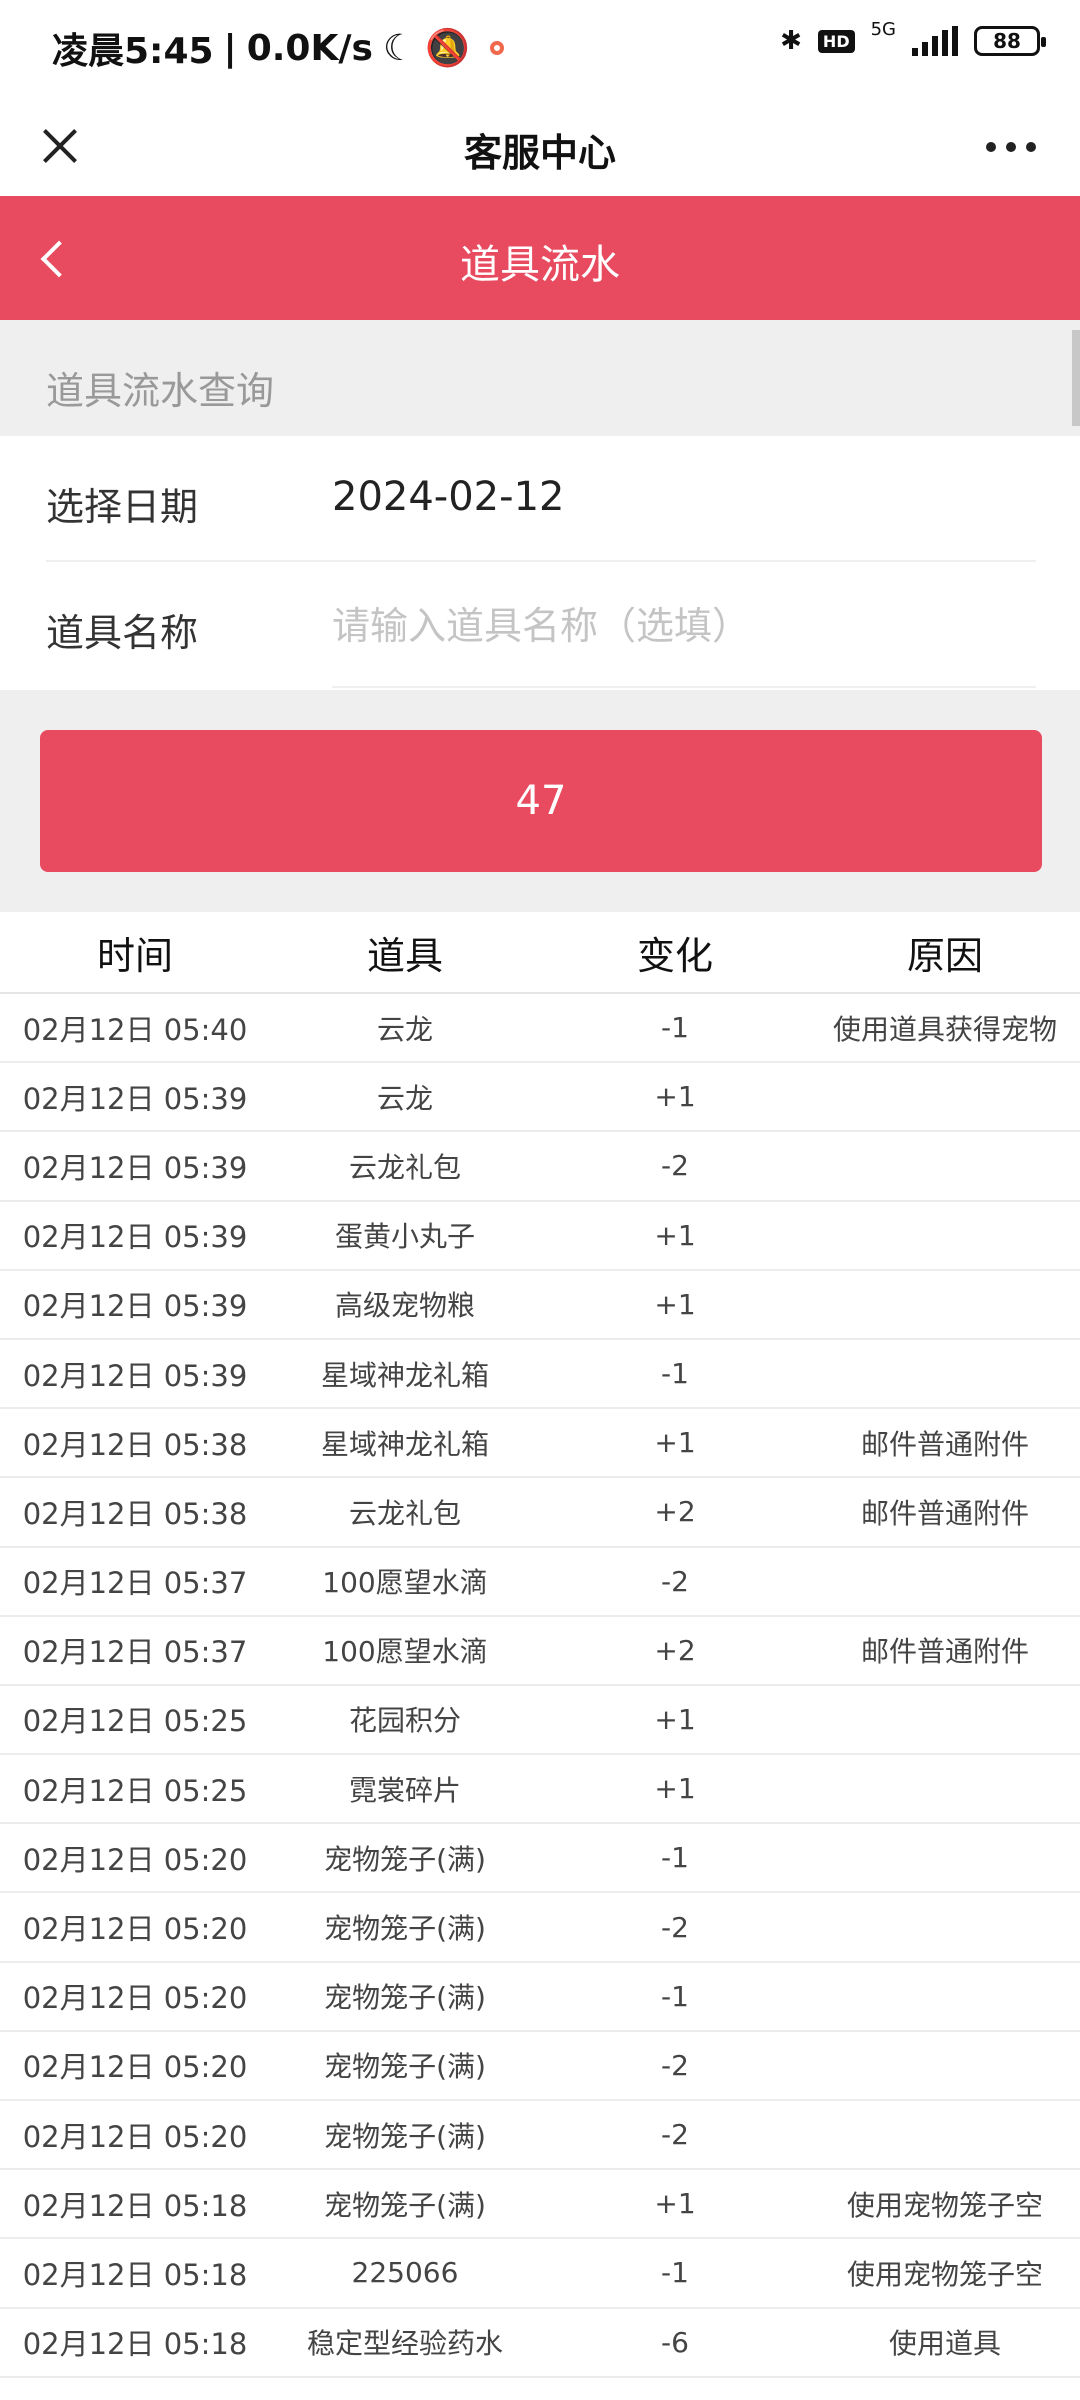 This screenshot has height=2400, width=1080. I want to click on table-row: 02月12日 05:18 225066 -1 使用宠物笼子空, so click(540, 2274).